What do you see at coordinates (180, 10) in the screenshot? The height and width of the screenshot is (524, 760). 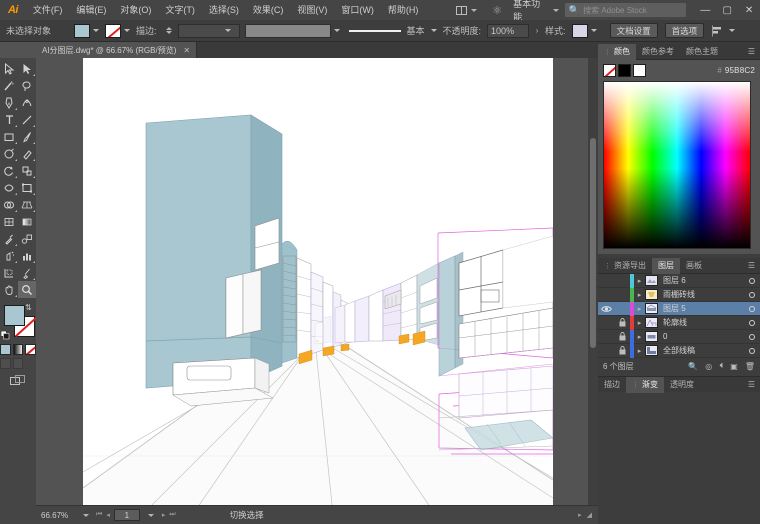 I see `menu-type: 文字(T)` at bounding box center [180, 10].